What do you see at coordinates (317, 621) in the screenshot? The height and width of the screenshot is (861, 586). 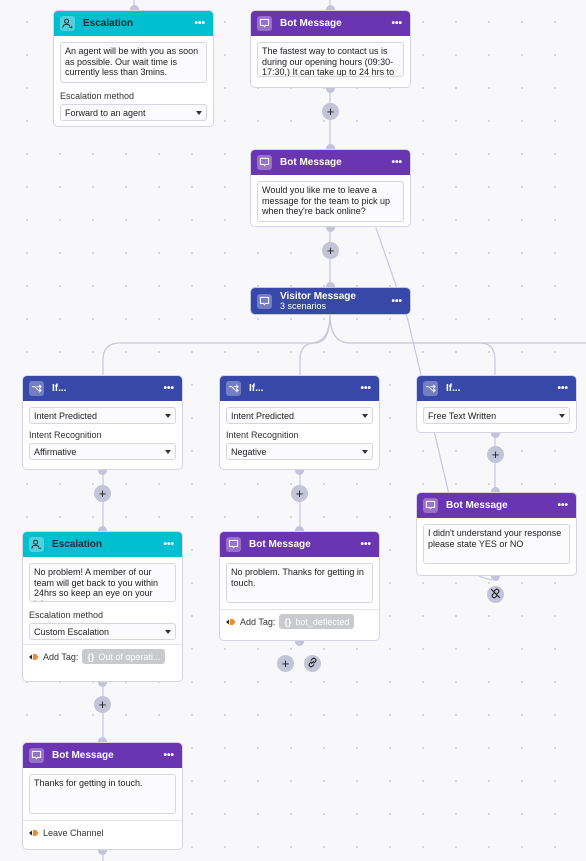 I see `tag-pill: {} bot_deflected` at bounding box center [317, 621].